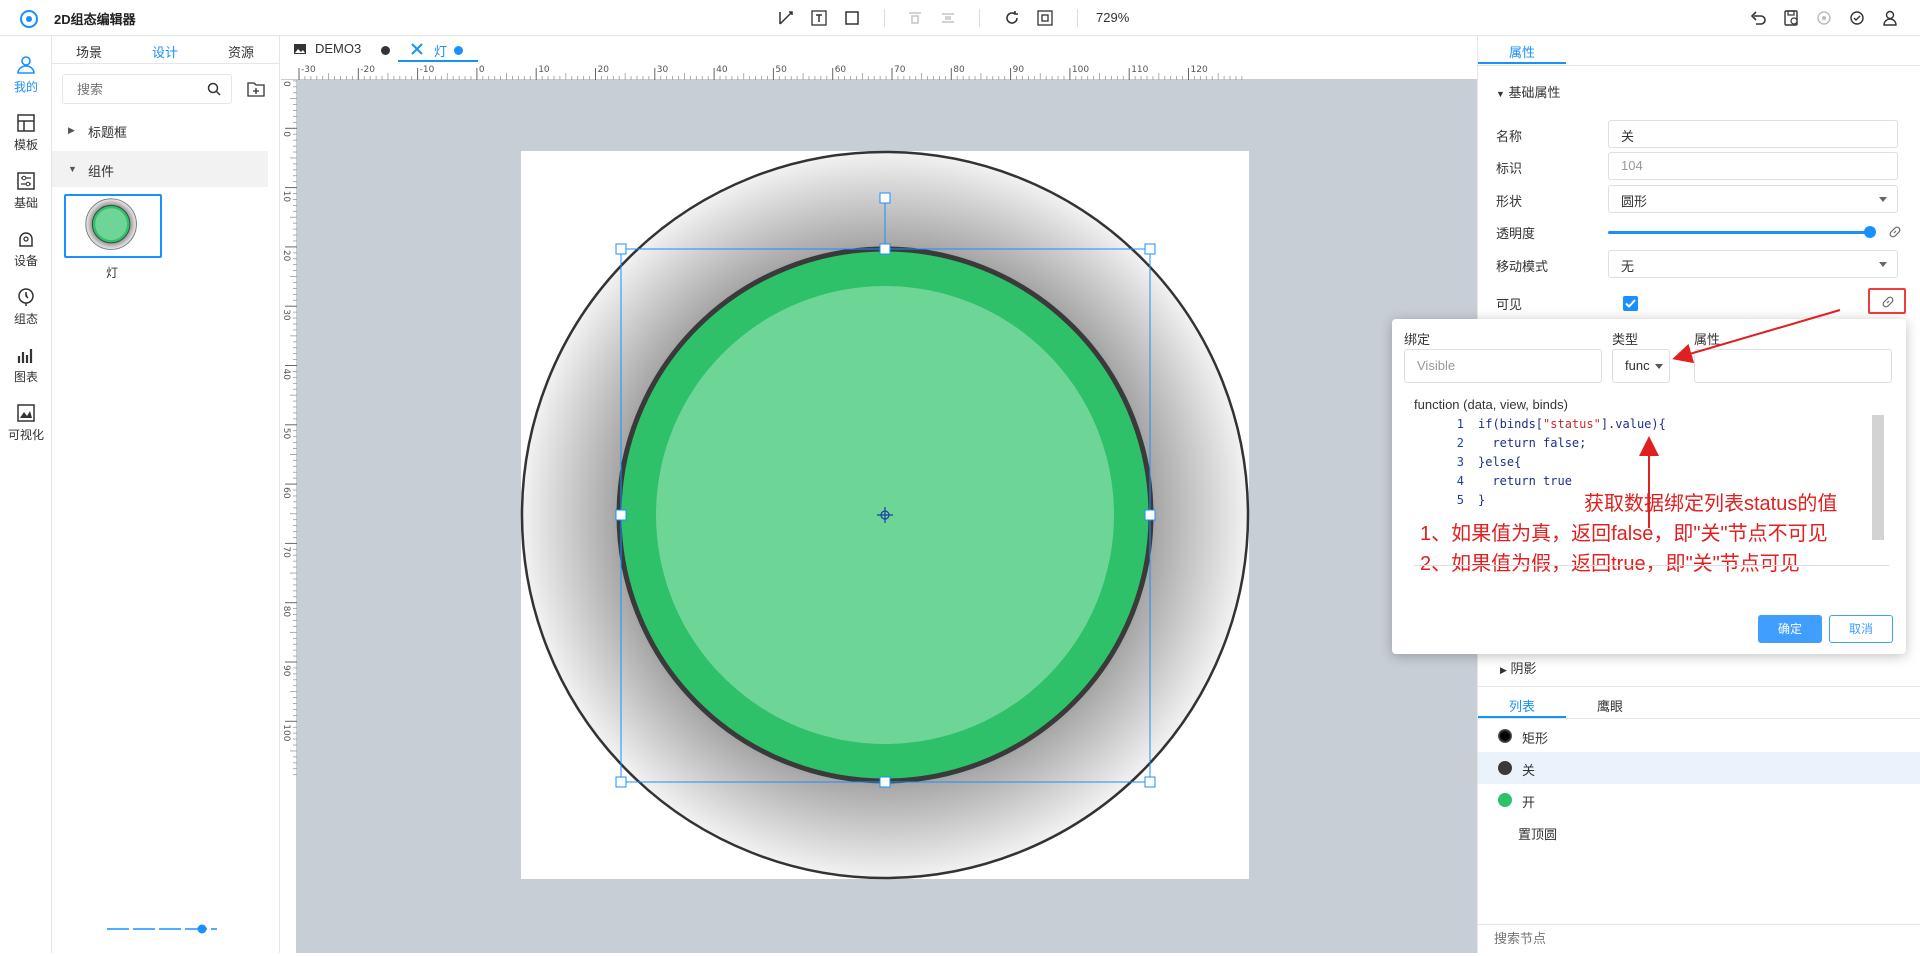  Describe the element at coordinates (1538, 834) in the screenshot. I see `node-label: 置顶圆` at that location.